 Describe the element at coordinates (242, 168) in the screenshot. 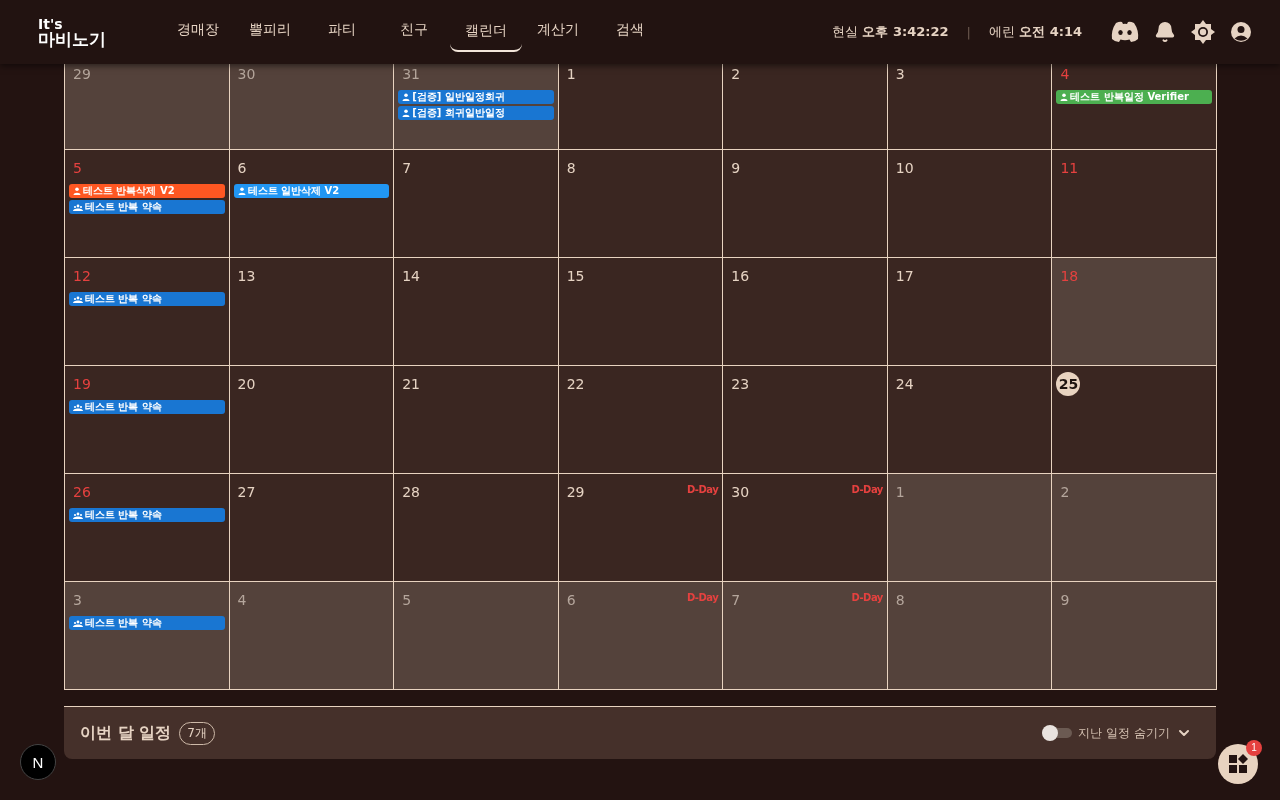

I see `date-number: 6` at that location.